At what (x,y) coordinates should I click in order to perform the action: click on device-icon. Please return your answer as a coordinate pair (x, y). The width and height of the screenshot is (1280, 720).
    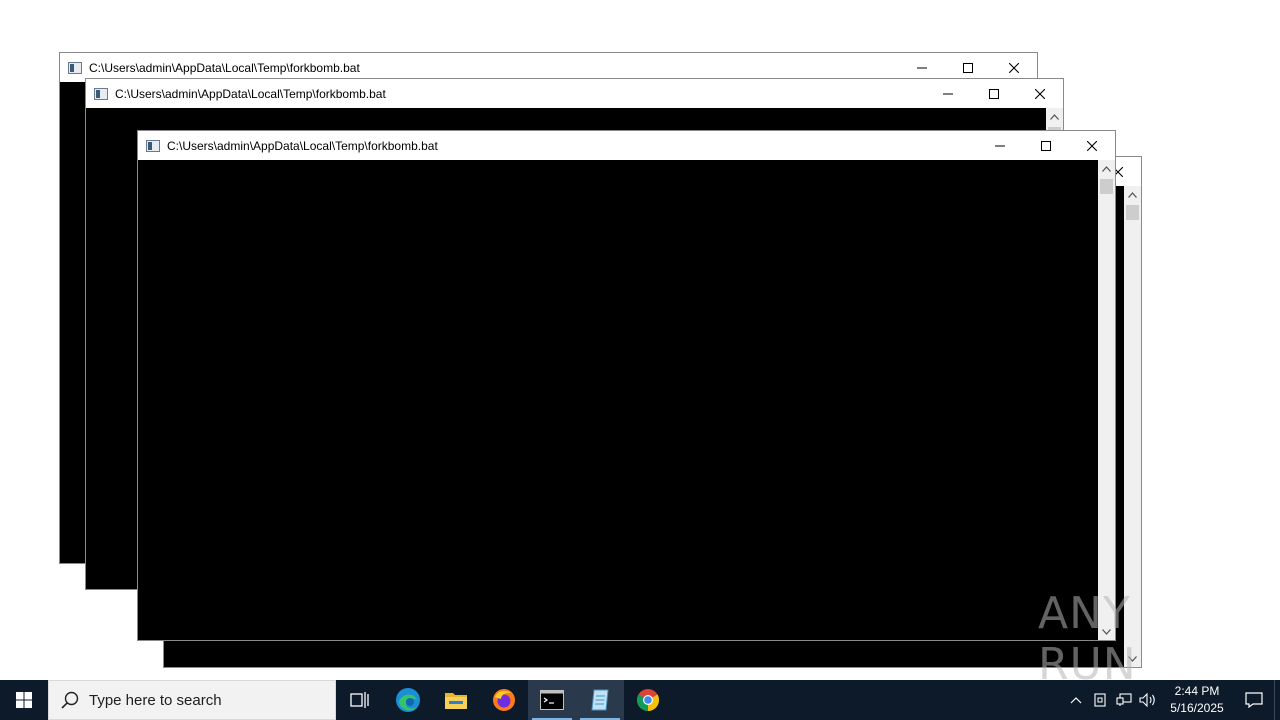
    Looking at the image, I should click on (1100, 700).